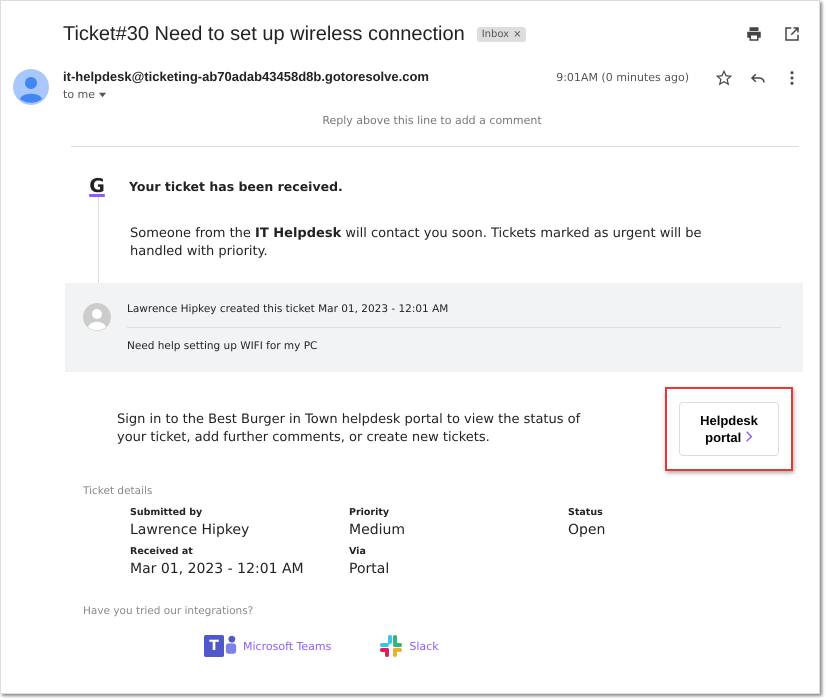  What do you see at coordinates (162, 551) in the screenshot?
I see `field-label: Received at` at bounding box center [162, 551].